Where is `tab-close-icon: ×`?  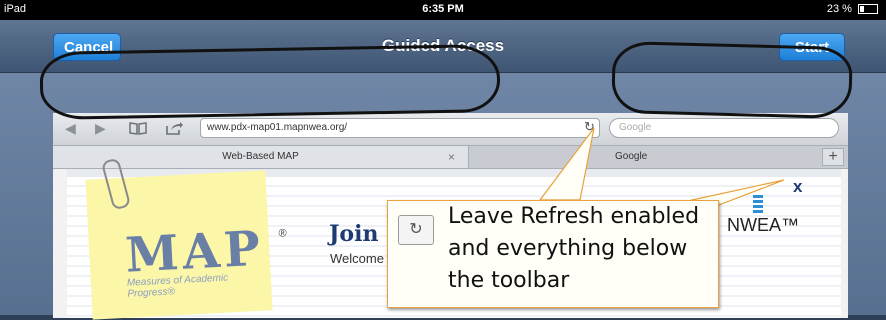 tab-close-icon: × is located at coordinates (451, 157).